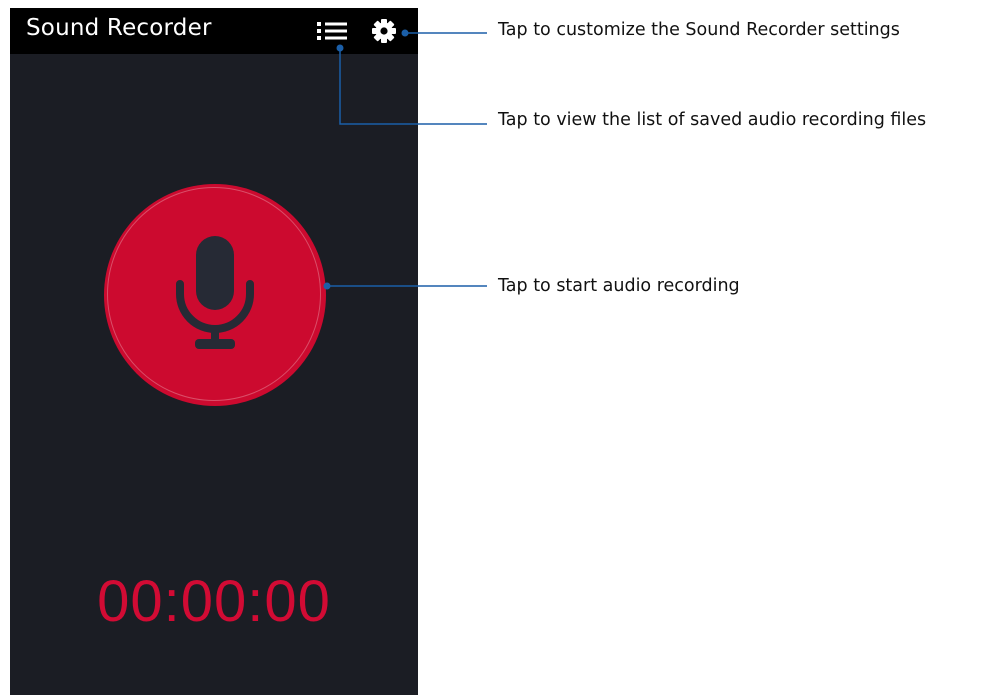 The width and height of the screenshot is (986, 695). What do you see at coordinates (119, 28) in the screenshot?
I see `app-title: Sound Recorder` at bounding box center [119, 28].